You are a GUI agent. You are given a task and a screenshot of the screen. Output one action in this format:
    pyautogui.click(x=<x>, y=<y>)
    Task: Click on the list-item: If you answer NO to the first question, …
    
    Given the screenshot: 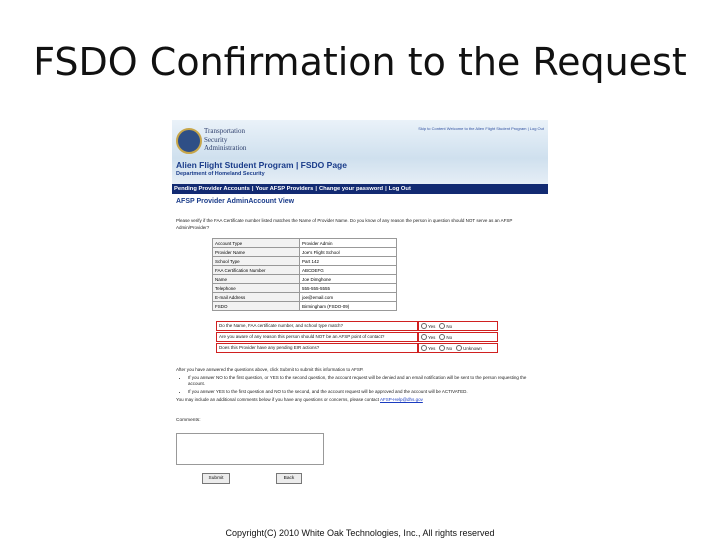 What is the action you would take?
    pyautogui.click(x=362, y=381)
    